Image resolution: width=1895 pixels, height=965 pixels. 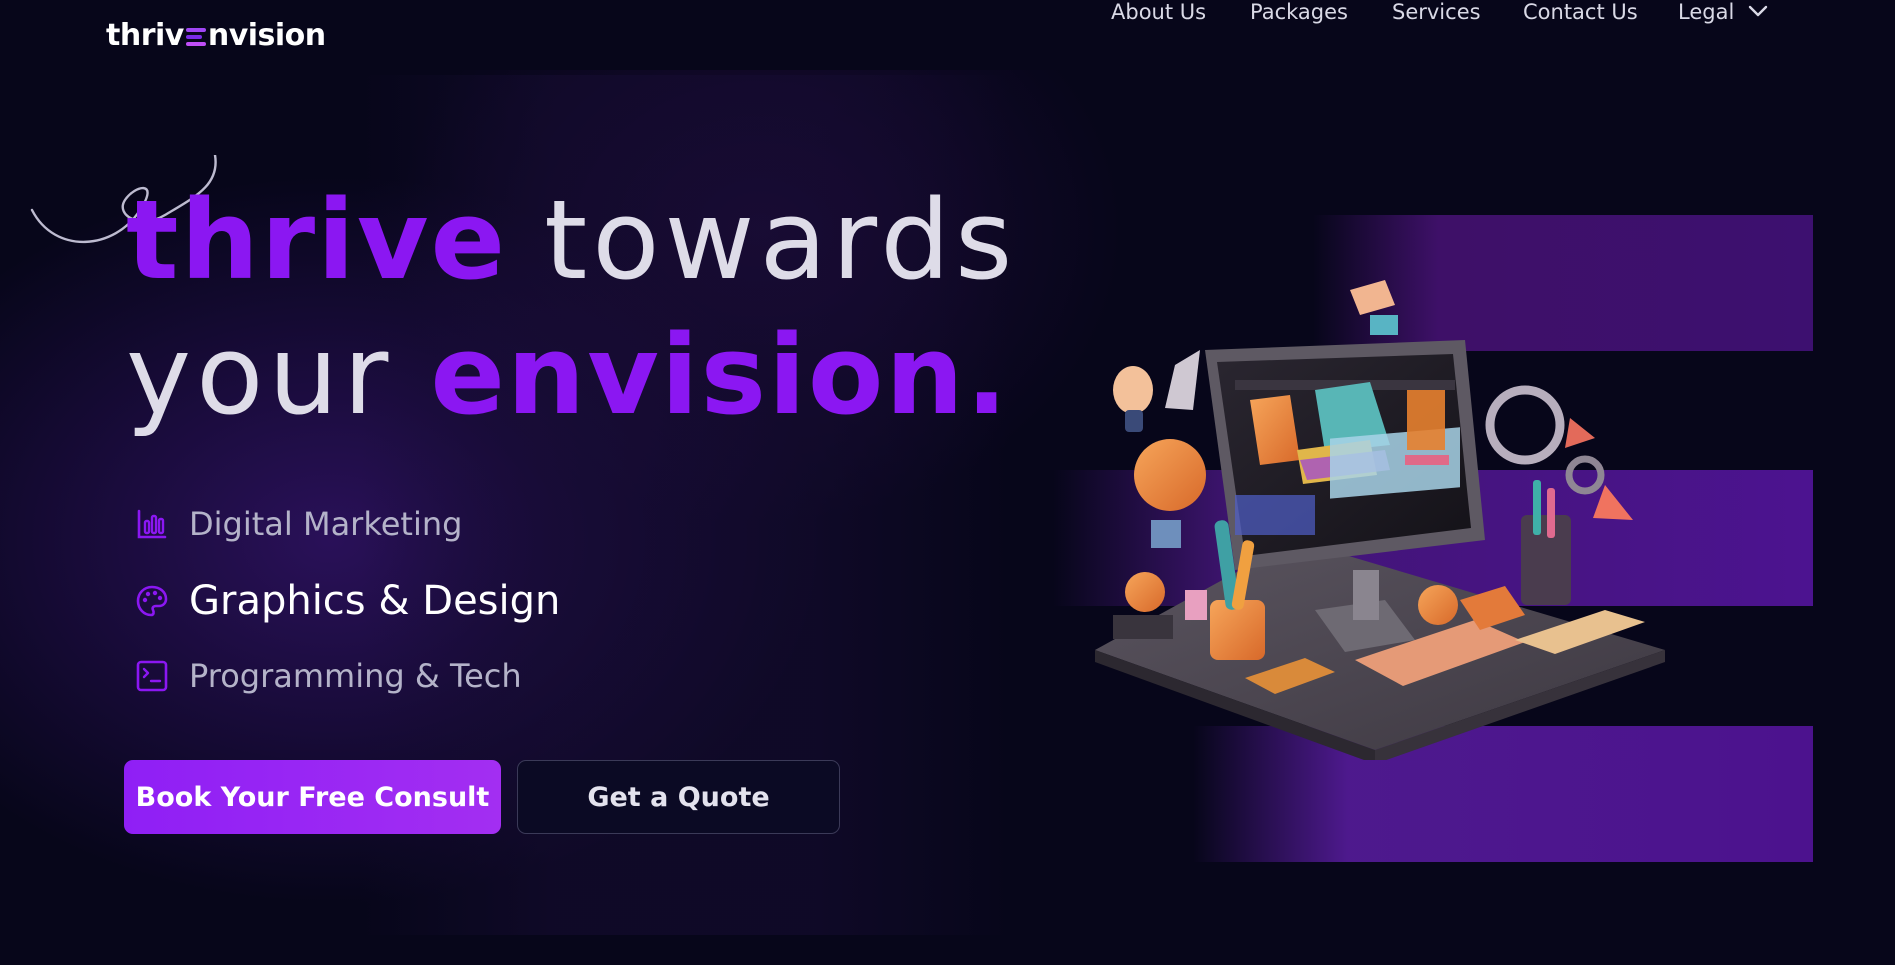 I want to click on terminal-icon, so click(x=152, y=676).